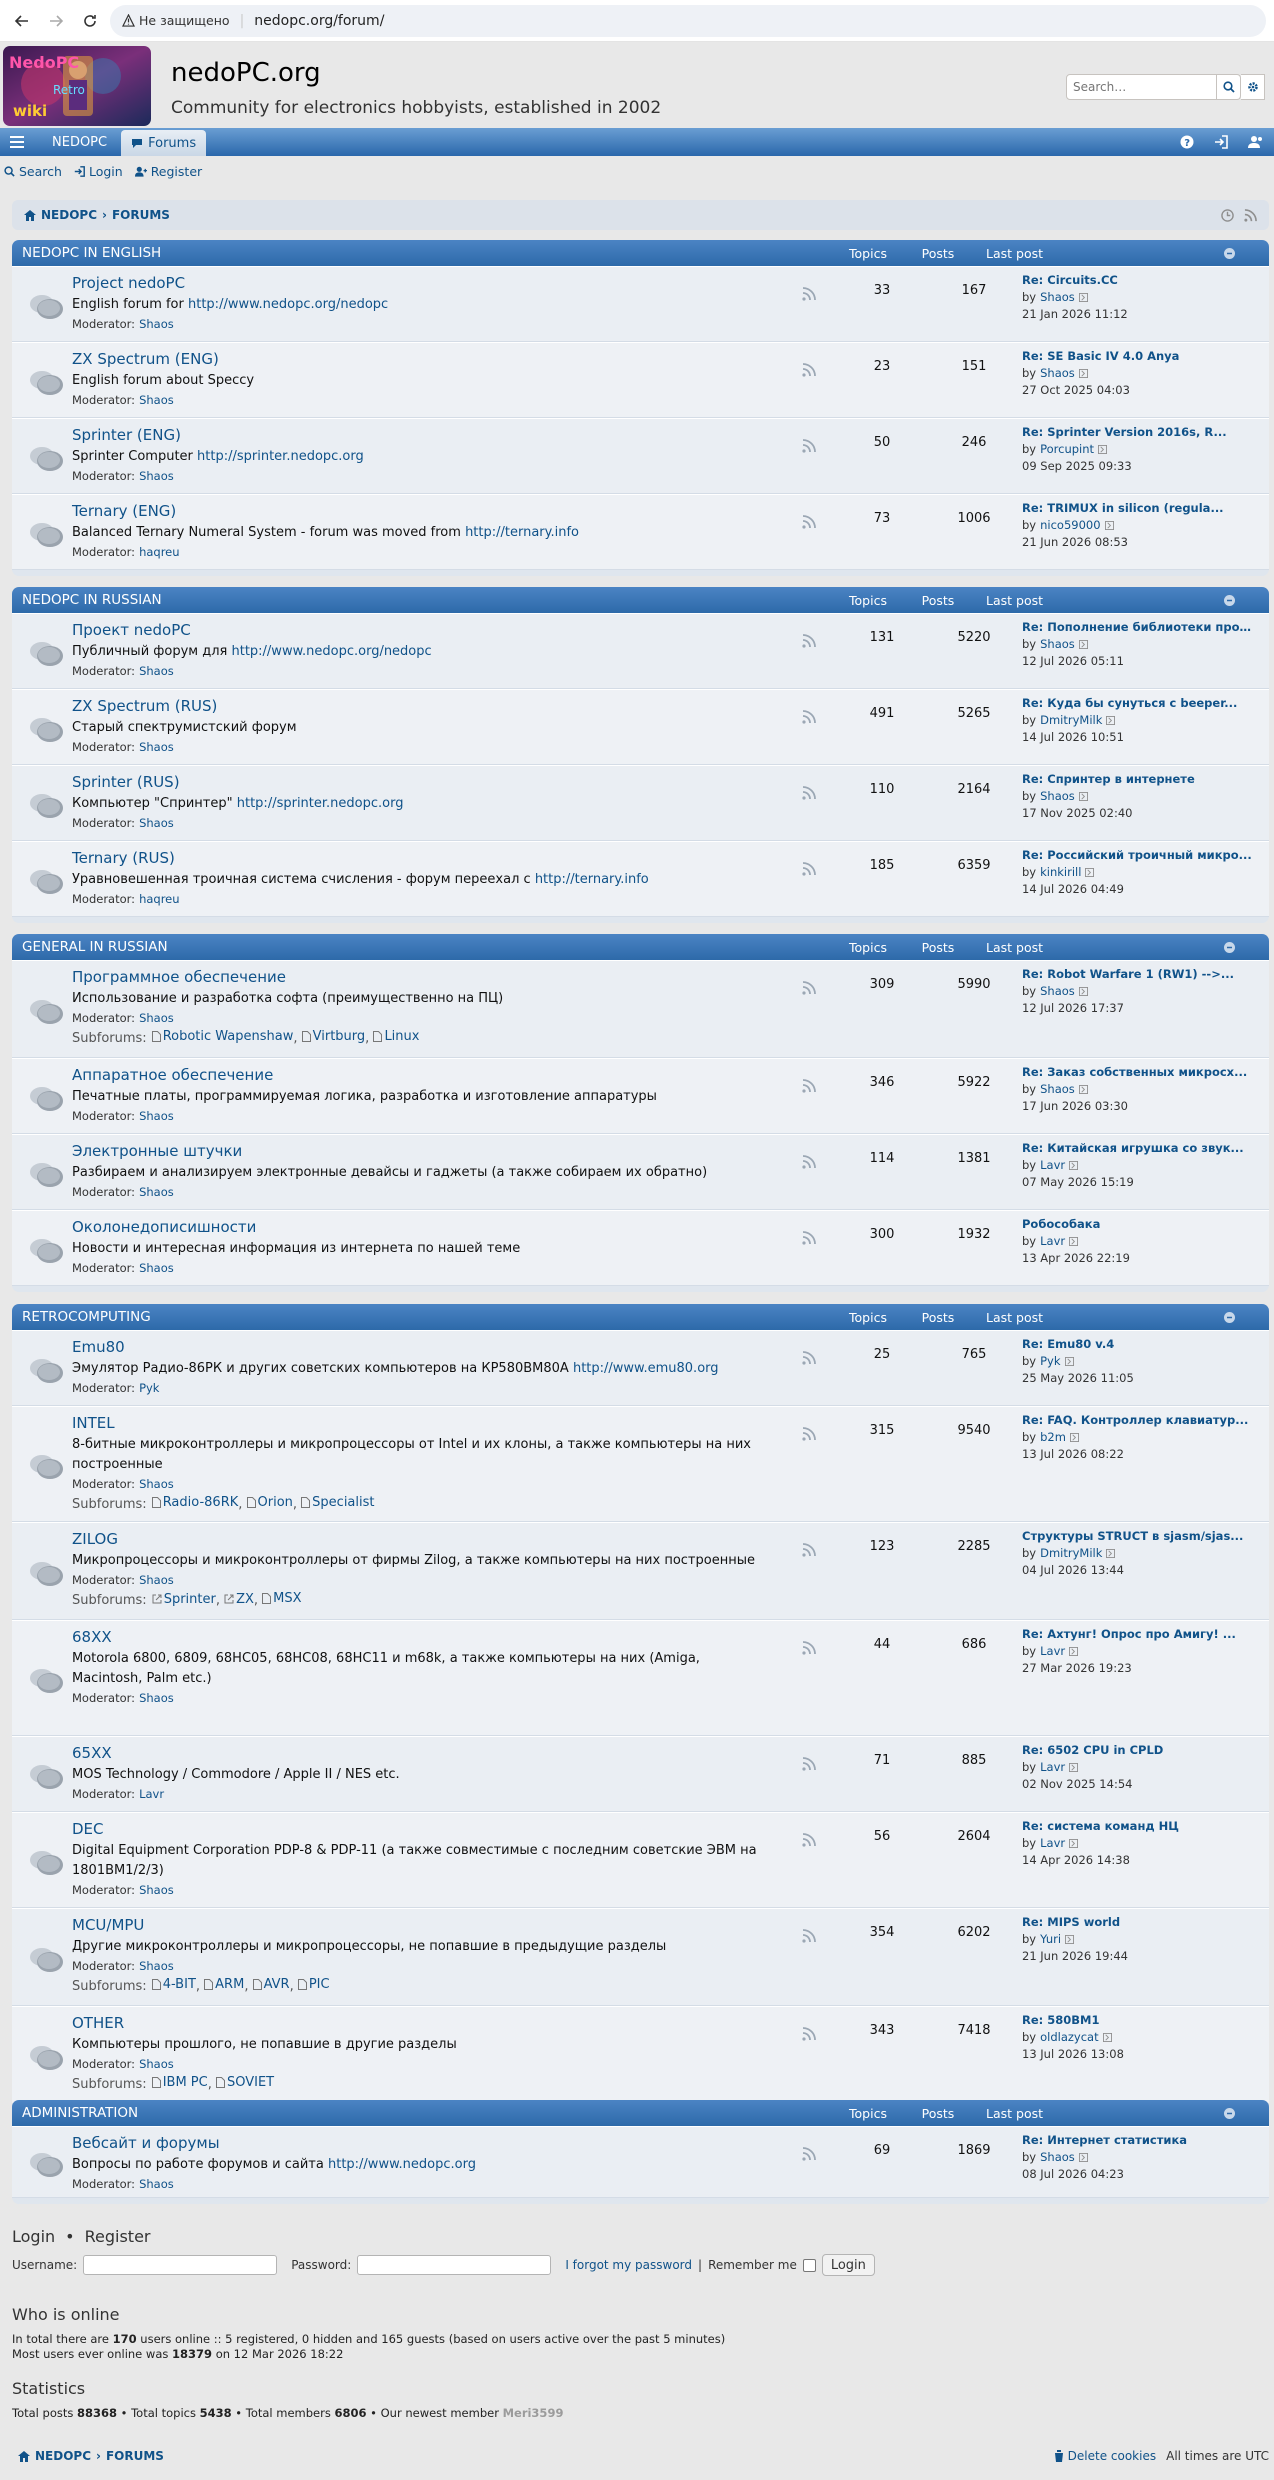 Image resolution: width=1274 pixels, height=2480 pixels. Describe the element at coordinates (168, 171) in the screenshot. I see `register-link: Register` at that location.